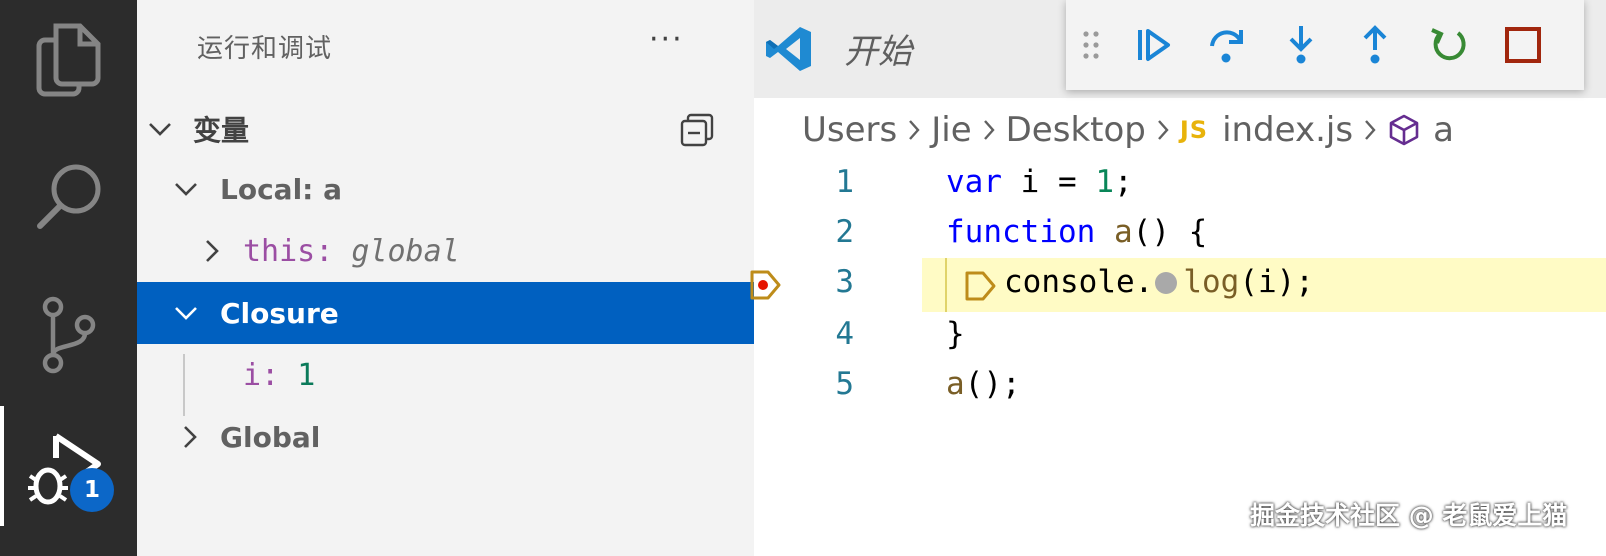 Image resolution: width=1606 pixels, height=556 pixels. Describe the element at coordinates (946, 285) in the screenshot. I see `indent-guide` at that location.